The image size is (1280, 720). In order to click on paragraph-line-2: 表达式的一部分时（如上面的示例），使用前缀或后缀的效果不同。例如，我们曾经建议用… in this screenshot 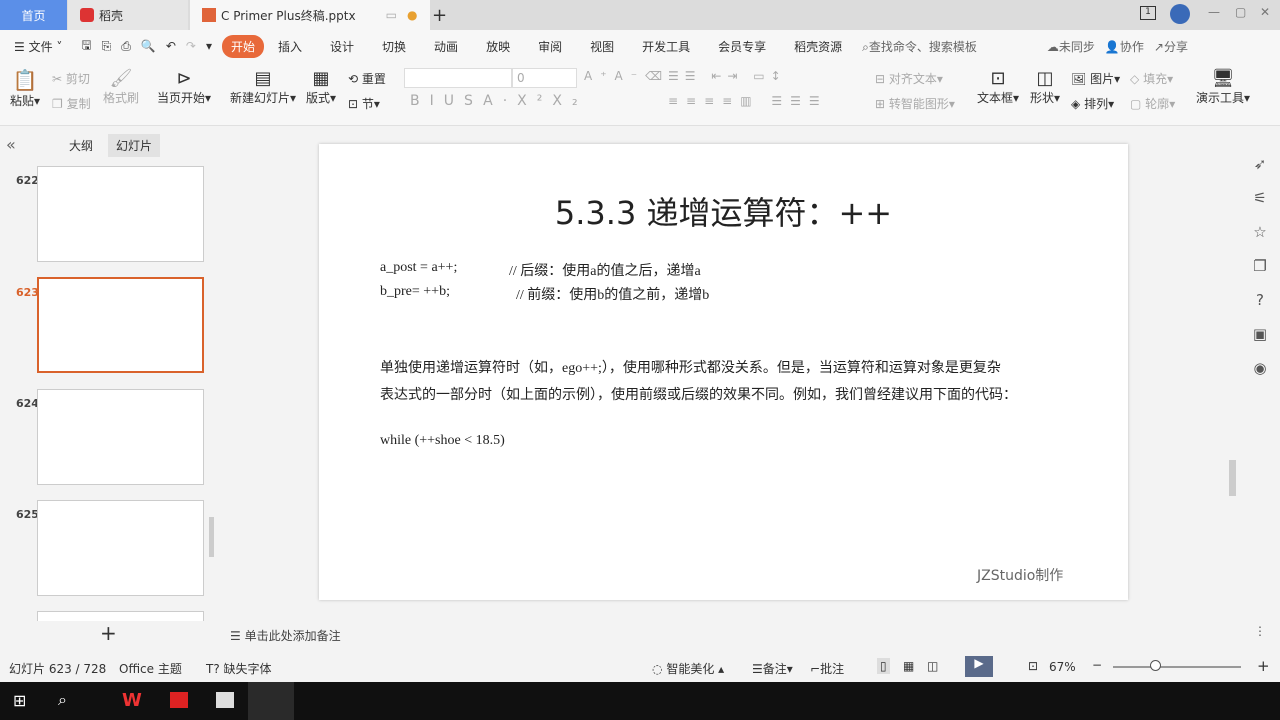, I will do `click(698, 394)`.